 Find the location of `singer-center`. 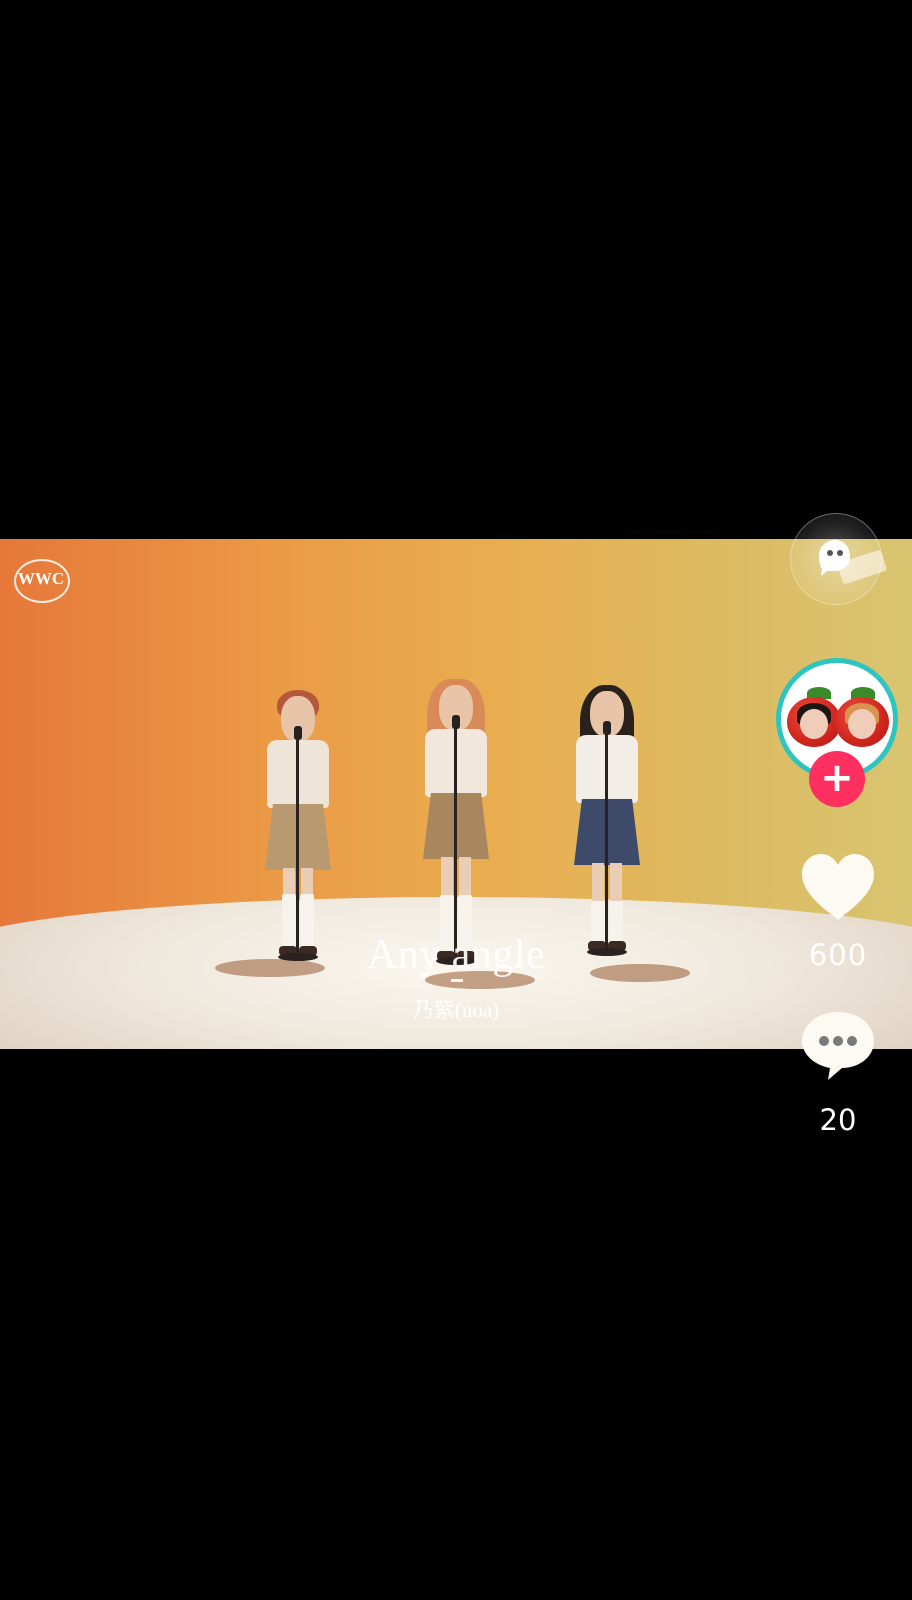

singer-center is located at coordinates (456, 822).